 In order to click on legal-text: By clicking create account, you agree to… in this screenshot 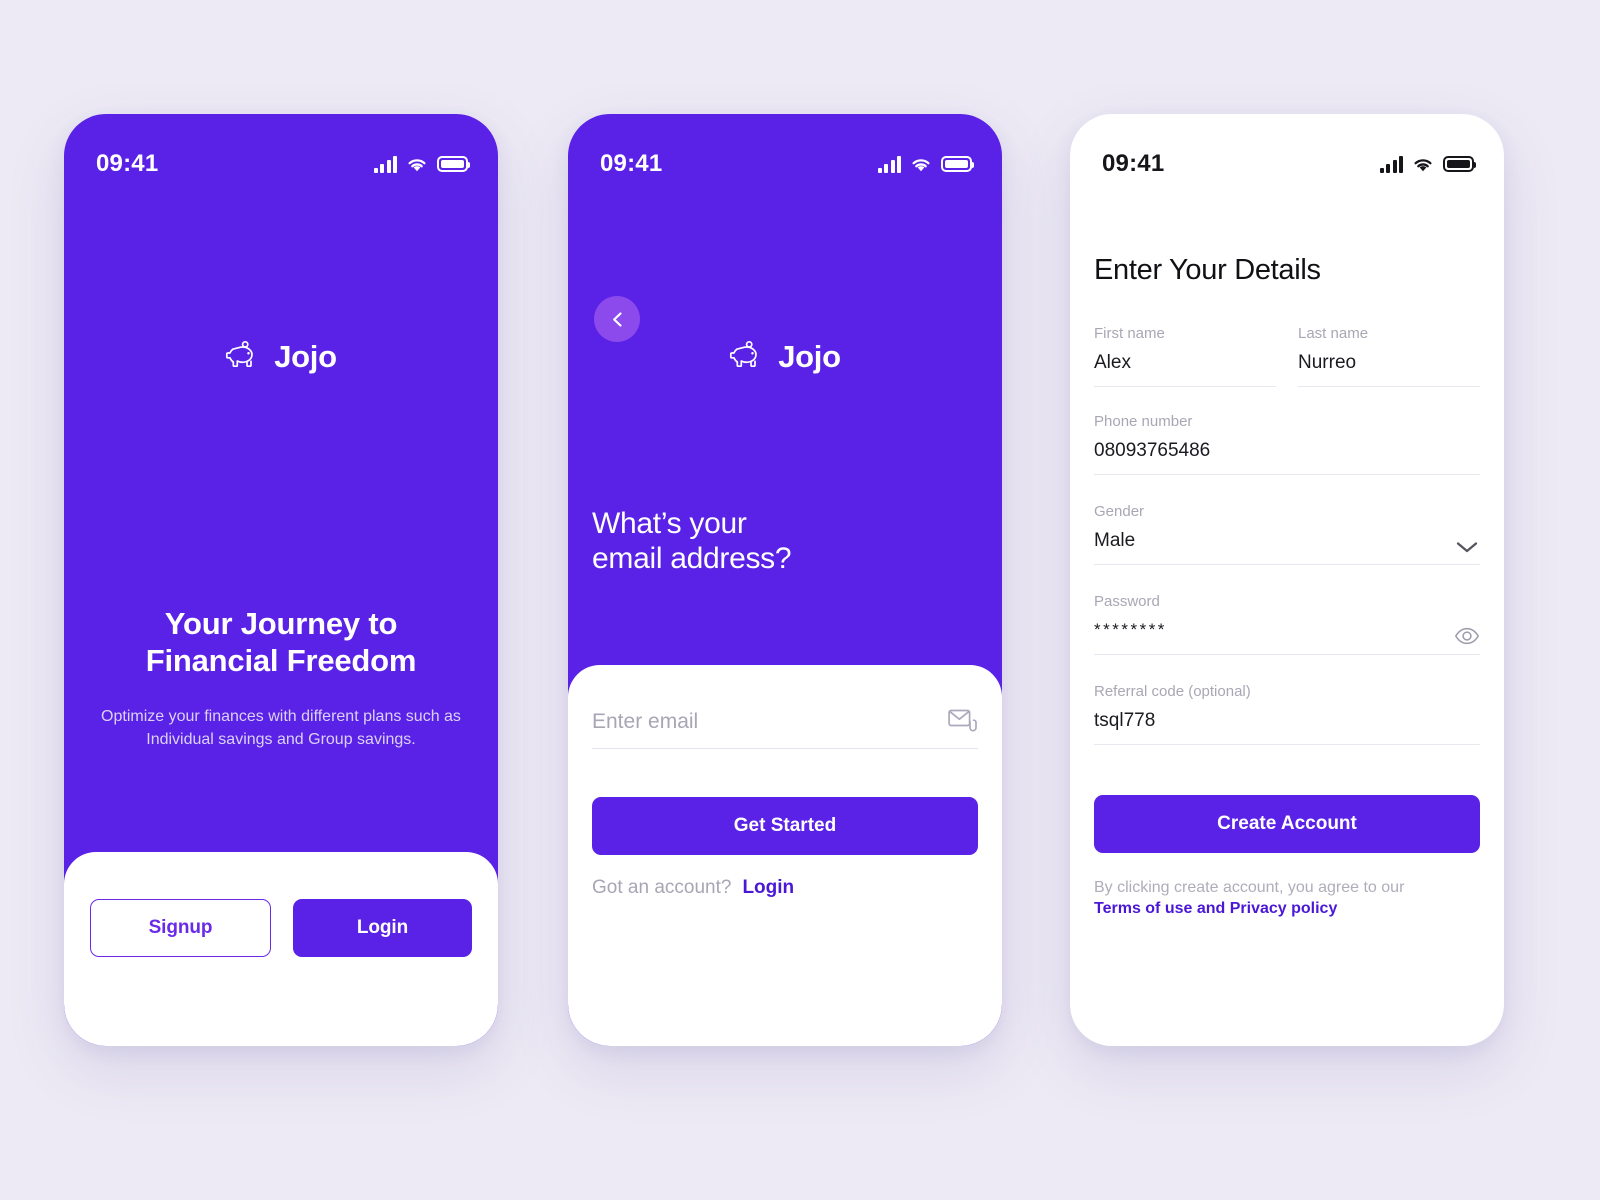, I will do `click(1249, 887)`.